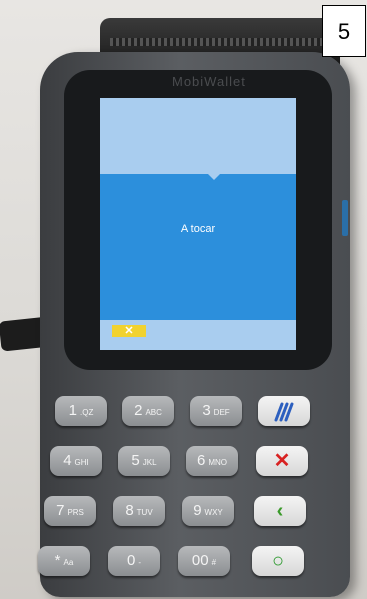  Describe the element at coordinates (144, 512) in the screenshot. I see `key-sub: TUV` at that location.